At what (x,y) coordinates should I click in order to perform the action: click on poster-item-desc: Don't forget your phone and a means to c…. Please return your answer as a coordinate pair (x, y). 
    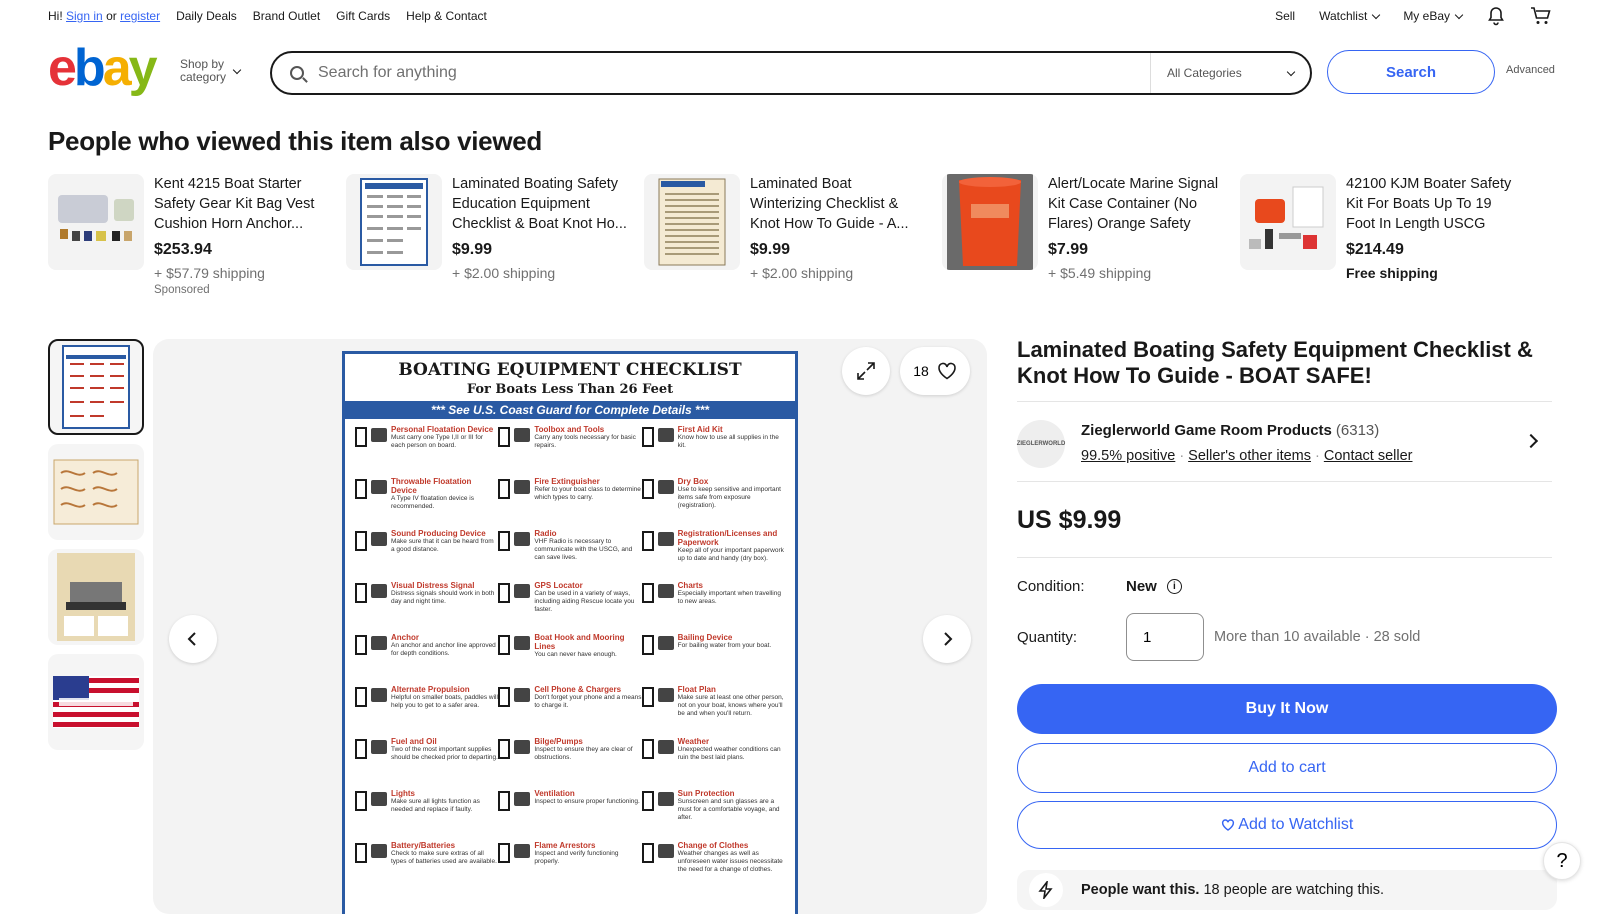
    Looking at the image, I should click on (588, 701).